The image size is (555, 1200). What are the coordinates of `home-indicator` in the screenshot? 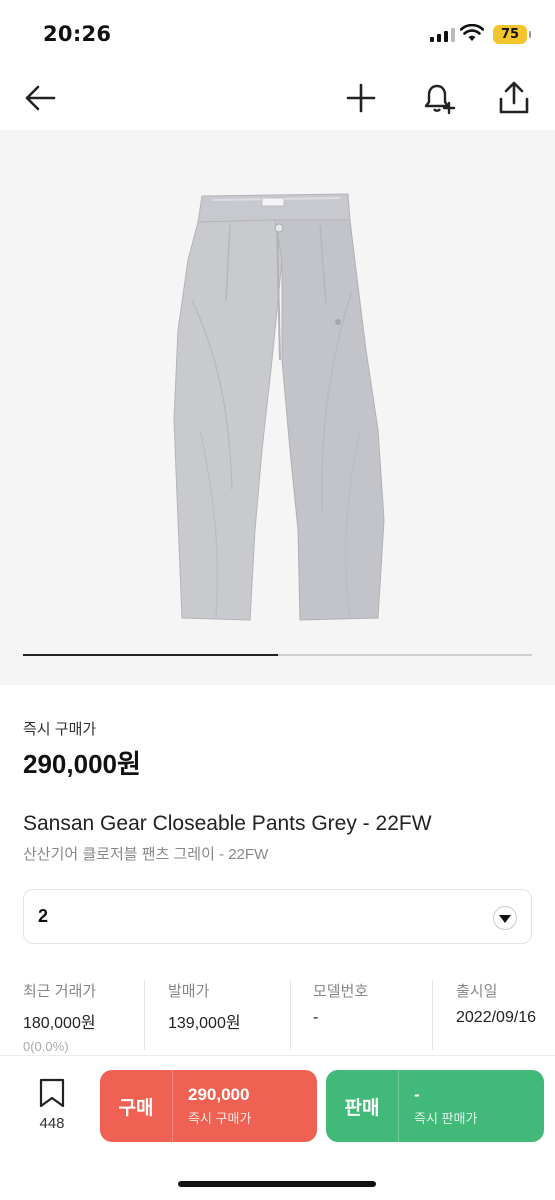 It's located at (277, 1184).